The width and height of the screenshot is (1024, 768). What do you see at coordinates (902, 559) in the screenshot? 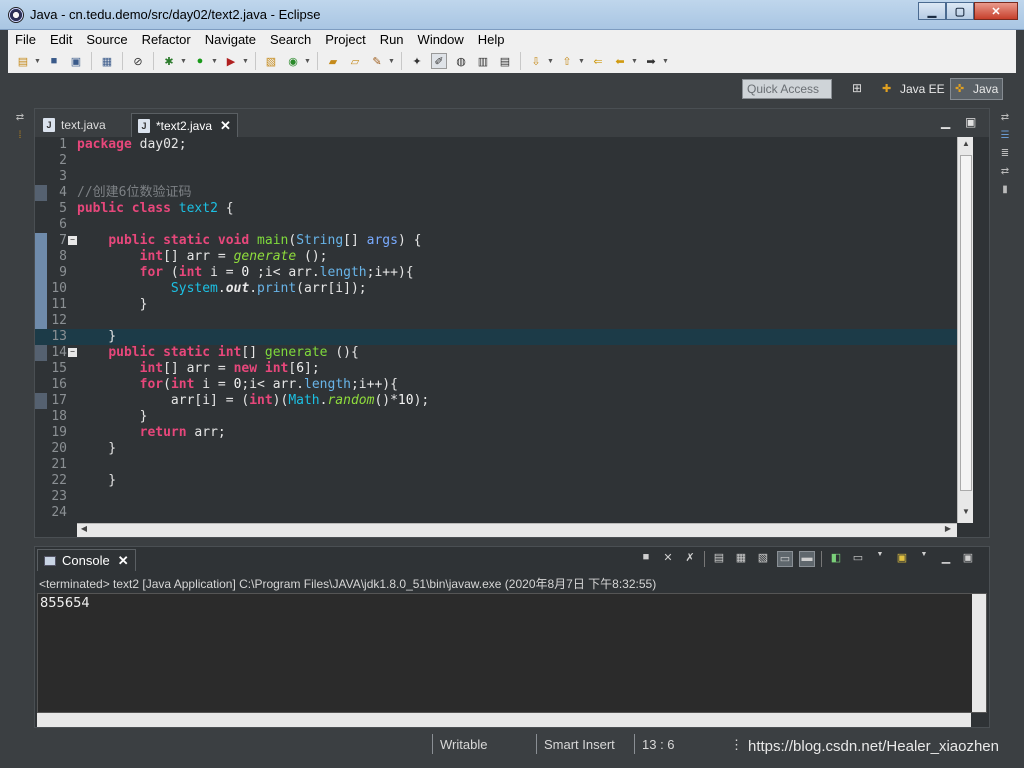
I see `open-console-icon: ▣` at bounding box center [902, 559].